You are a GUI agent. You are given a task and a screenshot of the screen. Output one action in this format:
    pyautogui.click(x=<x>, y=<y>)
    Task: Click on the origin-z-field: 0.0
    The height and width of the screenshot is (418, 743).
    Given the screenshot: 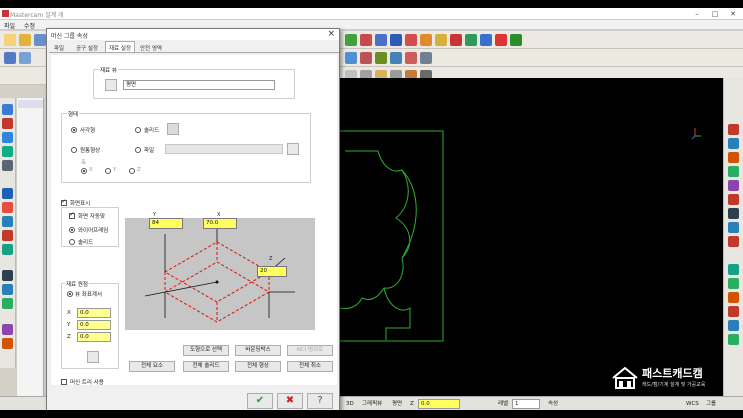 What is the action you would take?
    pyautogui.click(x=94, y=337)
    